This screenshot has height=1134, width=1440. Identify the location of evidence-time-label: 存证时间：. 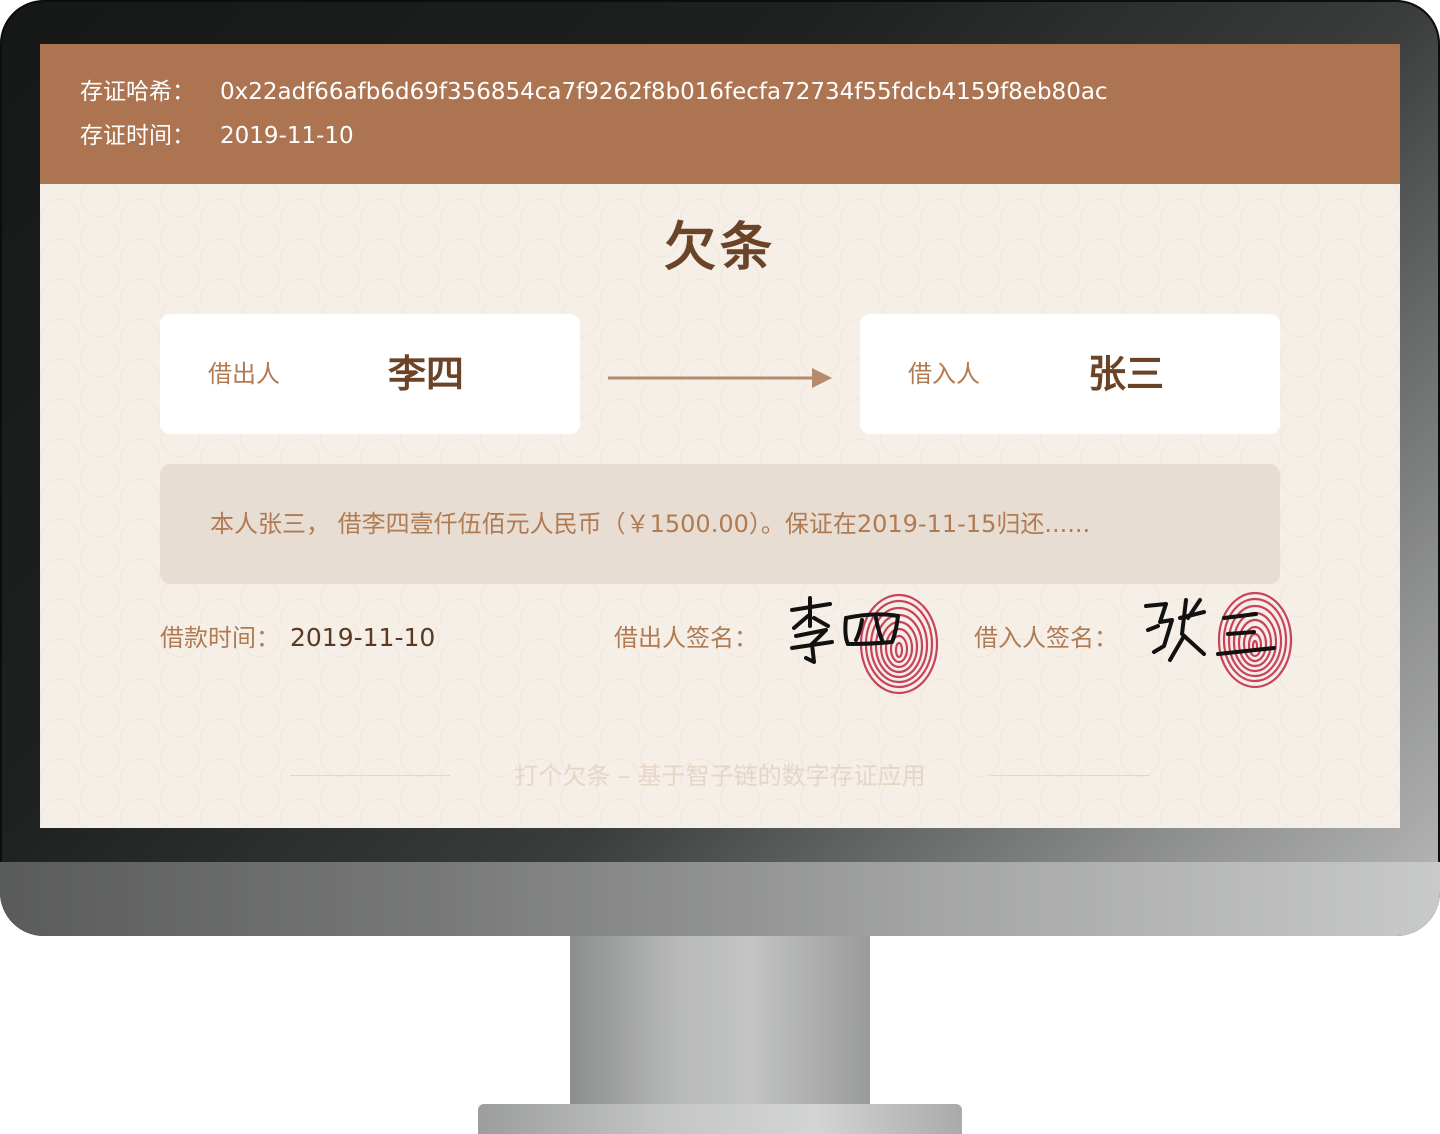
(137, 136).